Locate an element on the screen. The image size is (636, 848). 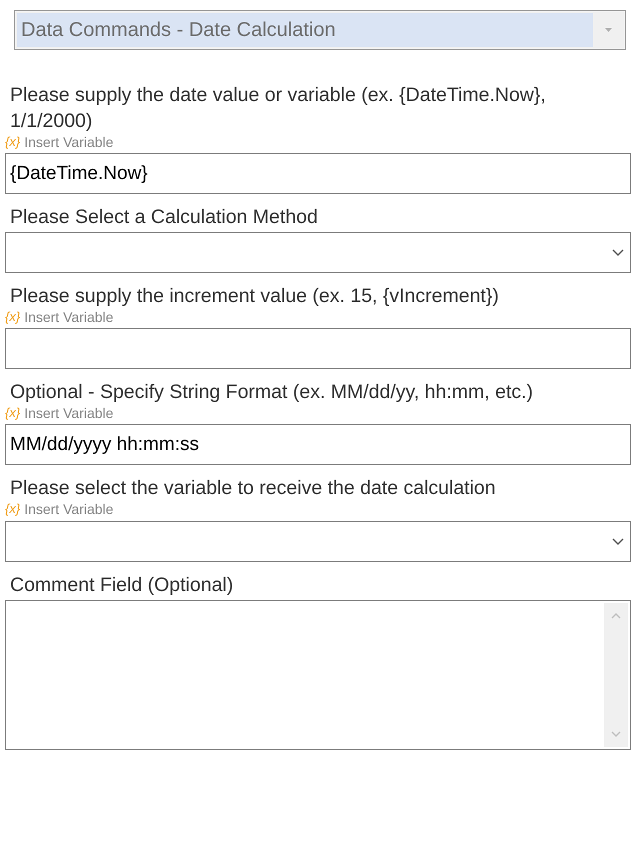
text-field: MM/dd/yyyy hh:mm:ss is located at coordinates (318, 444).